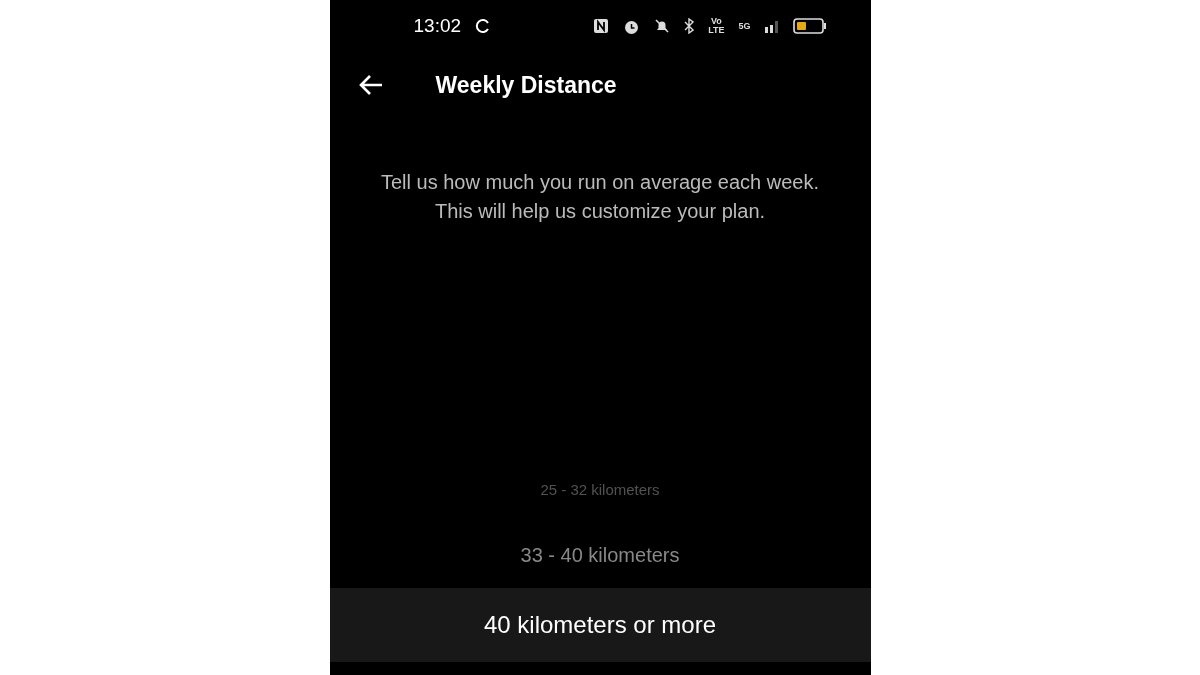 The width and height of the screenshot is (1200, 675). I want to click on network-label: 5G, so click(744, 26).